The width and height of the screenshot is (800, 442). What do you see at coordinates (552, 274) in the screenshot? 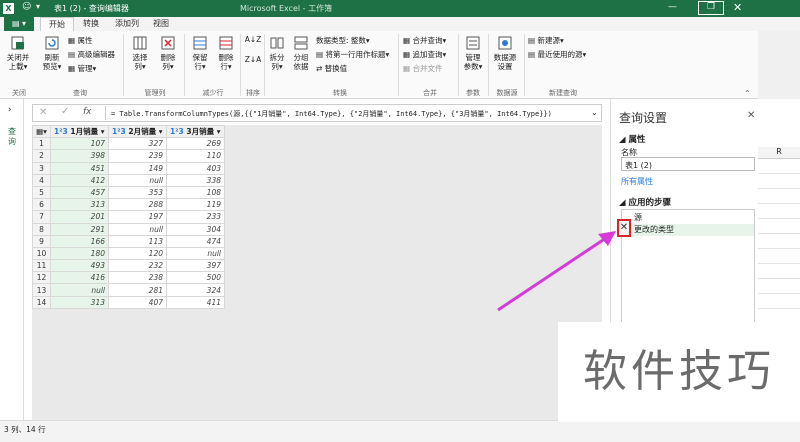
I see `arrow-shaft` at bounding box center [552, 274].